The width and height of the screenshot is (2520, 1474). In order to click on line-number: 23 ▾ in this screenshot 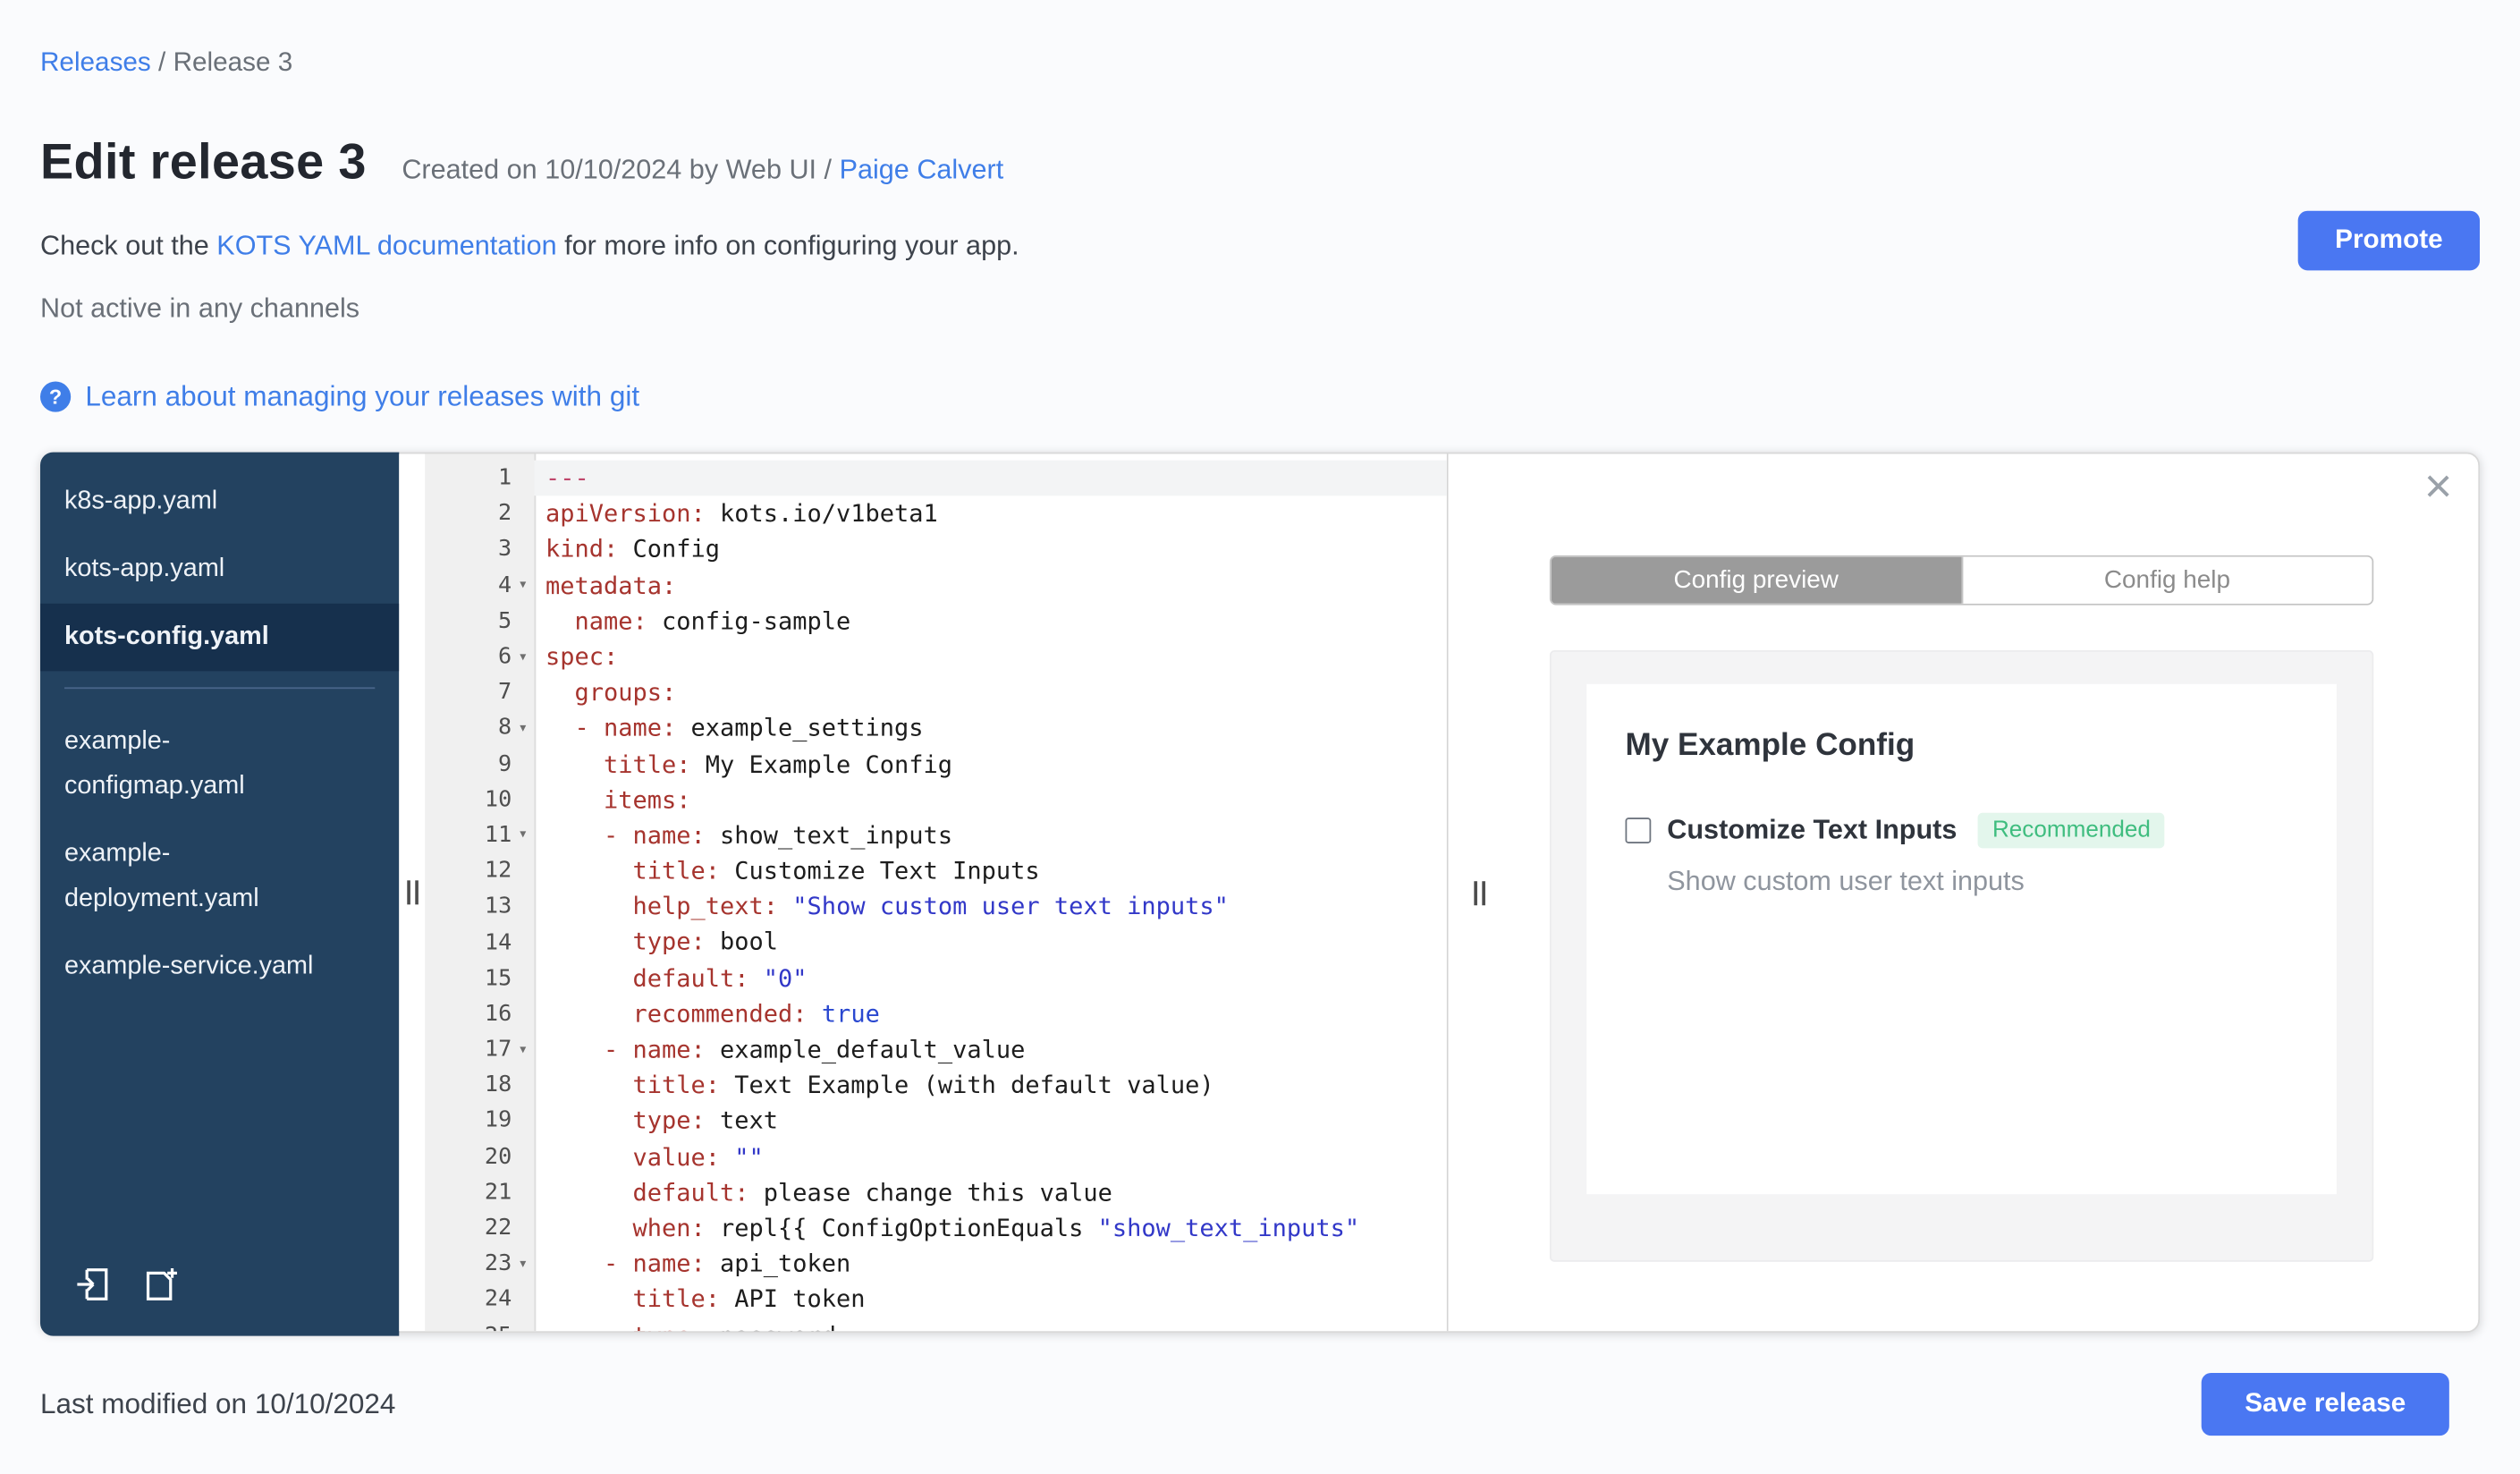, I will do `click(479, 1264)`.